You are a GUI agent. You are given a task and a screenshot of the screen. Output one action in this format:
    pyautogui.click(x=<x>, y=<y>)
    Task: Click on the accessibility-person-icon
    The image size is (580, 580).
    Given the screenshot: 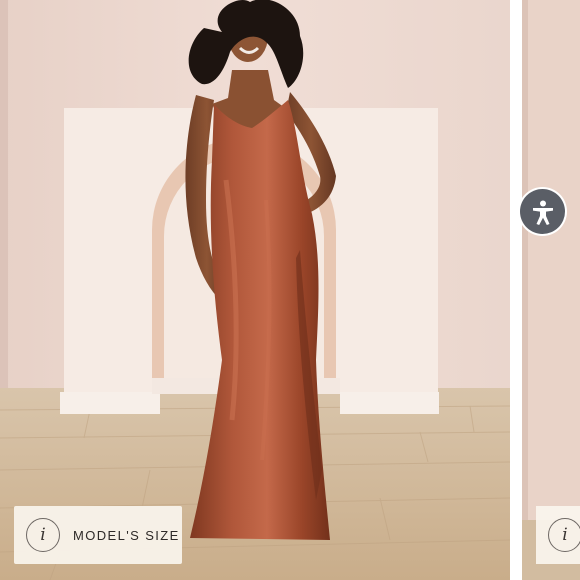 What is the action you would take?
    pyautogui.click(x=542, y=212)
    